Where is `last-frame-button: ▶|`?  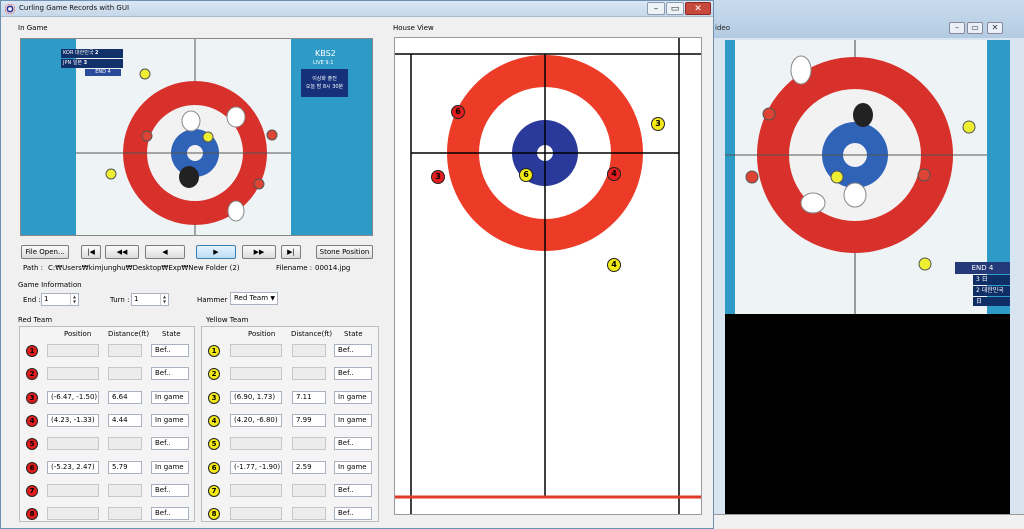
last-frame-button: ▶| is located at coordinates (291, 252).